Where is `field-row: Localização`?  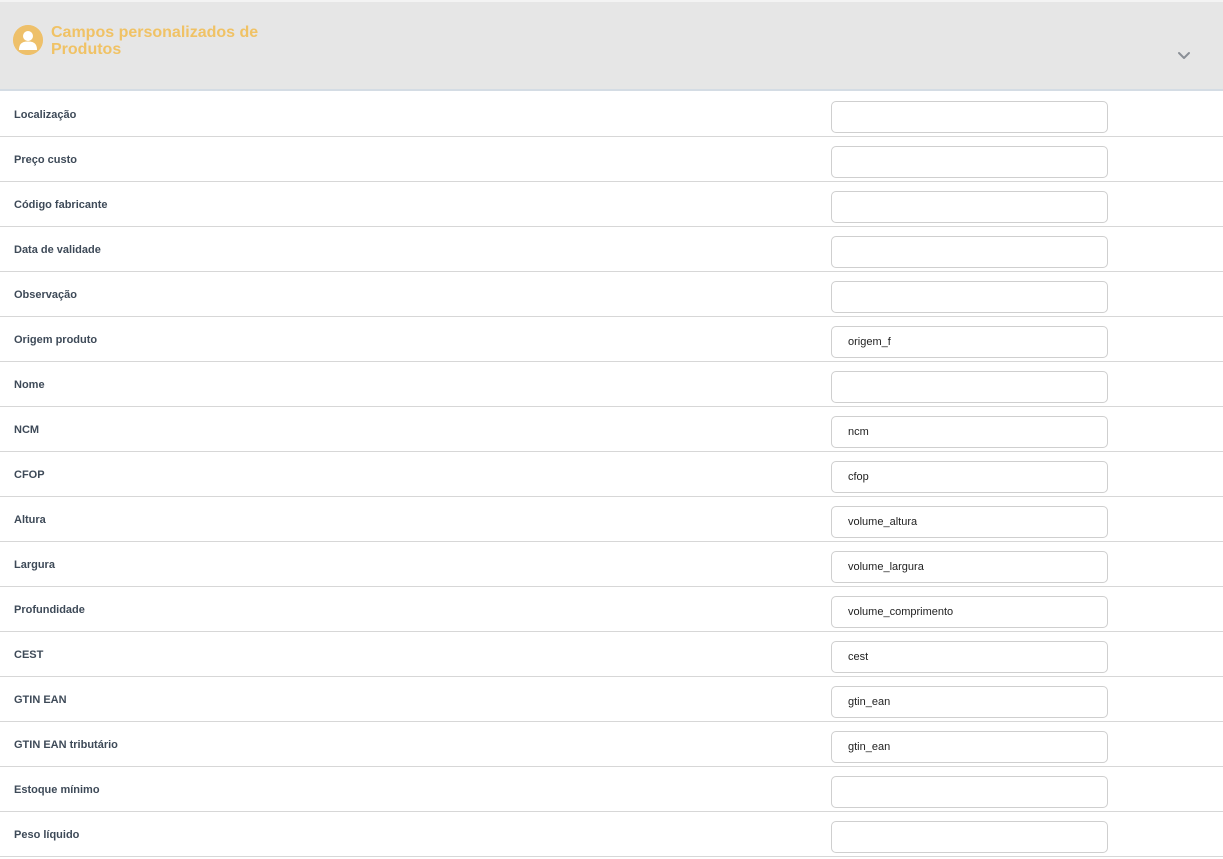 field-row: Localização is located at coordinates (611, 114).